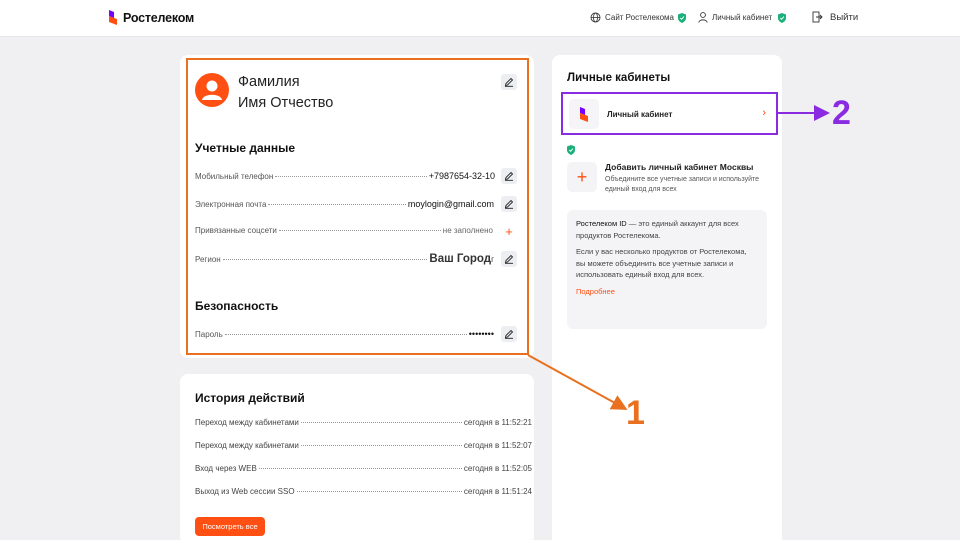 This screenshot has width=960, height=540. I want to click on callout-number-1: 1, so click(635, 413).